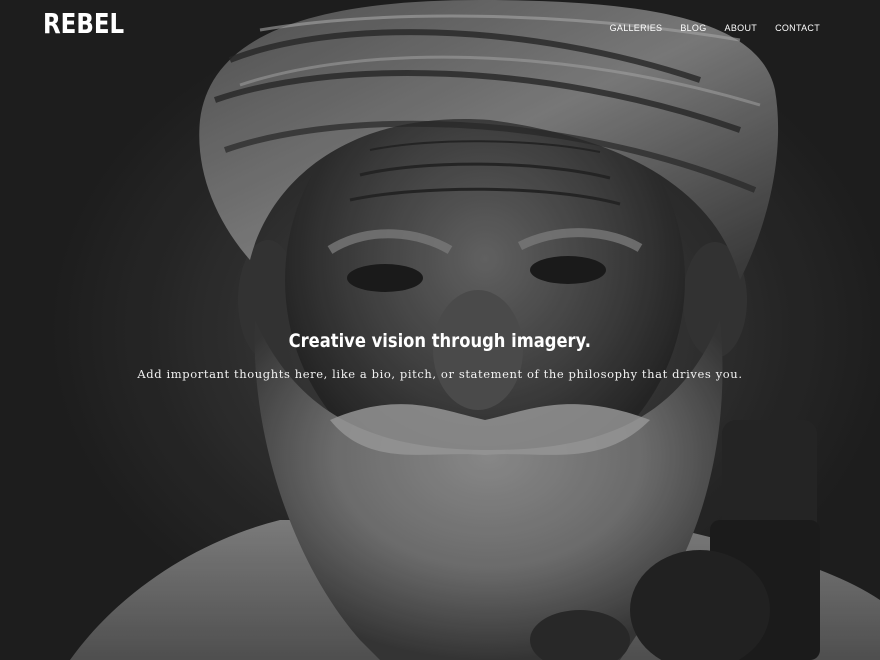 The height and width of the screenshot is (660, 880). I want to click on nav-link-blog: BLOG, so click(693, 28).